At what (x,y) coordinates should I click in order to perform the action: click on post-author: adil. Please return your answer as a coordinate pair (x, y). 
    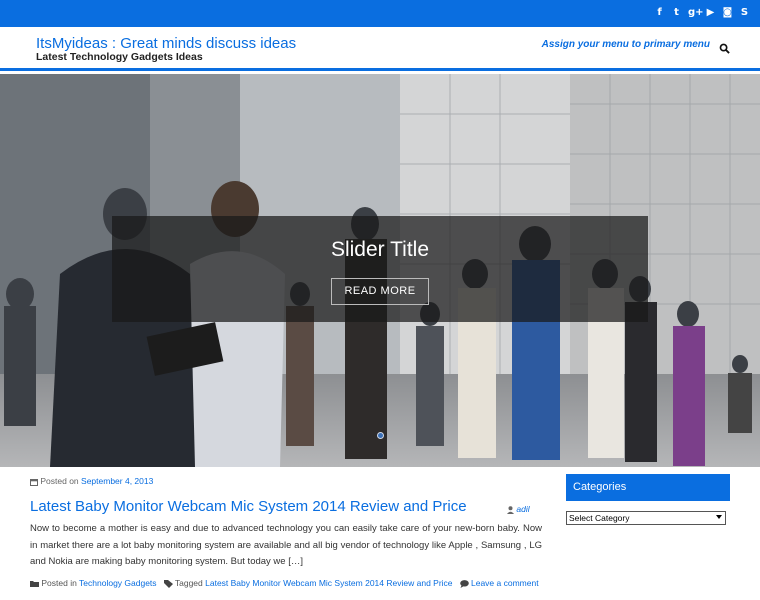
    Looking at the image, I should click on (518, 509).